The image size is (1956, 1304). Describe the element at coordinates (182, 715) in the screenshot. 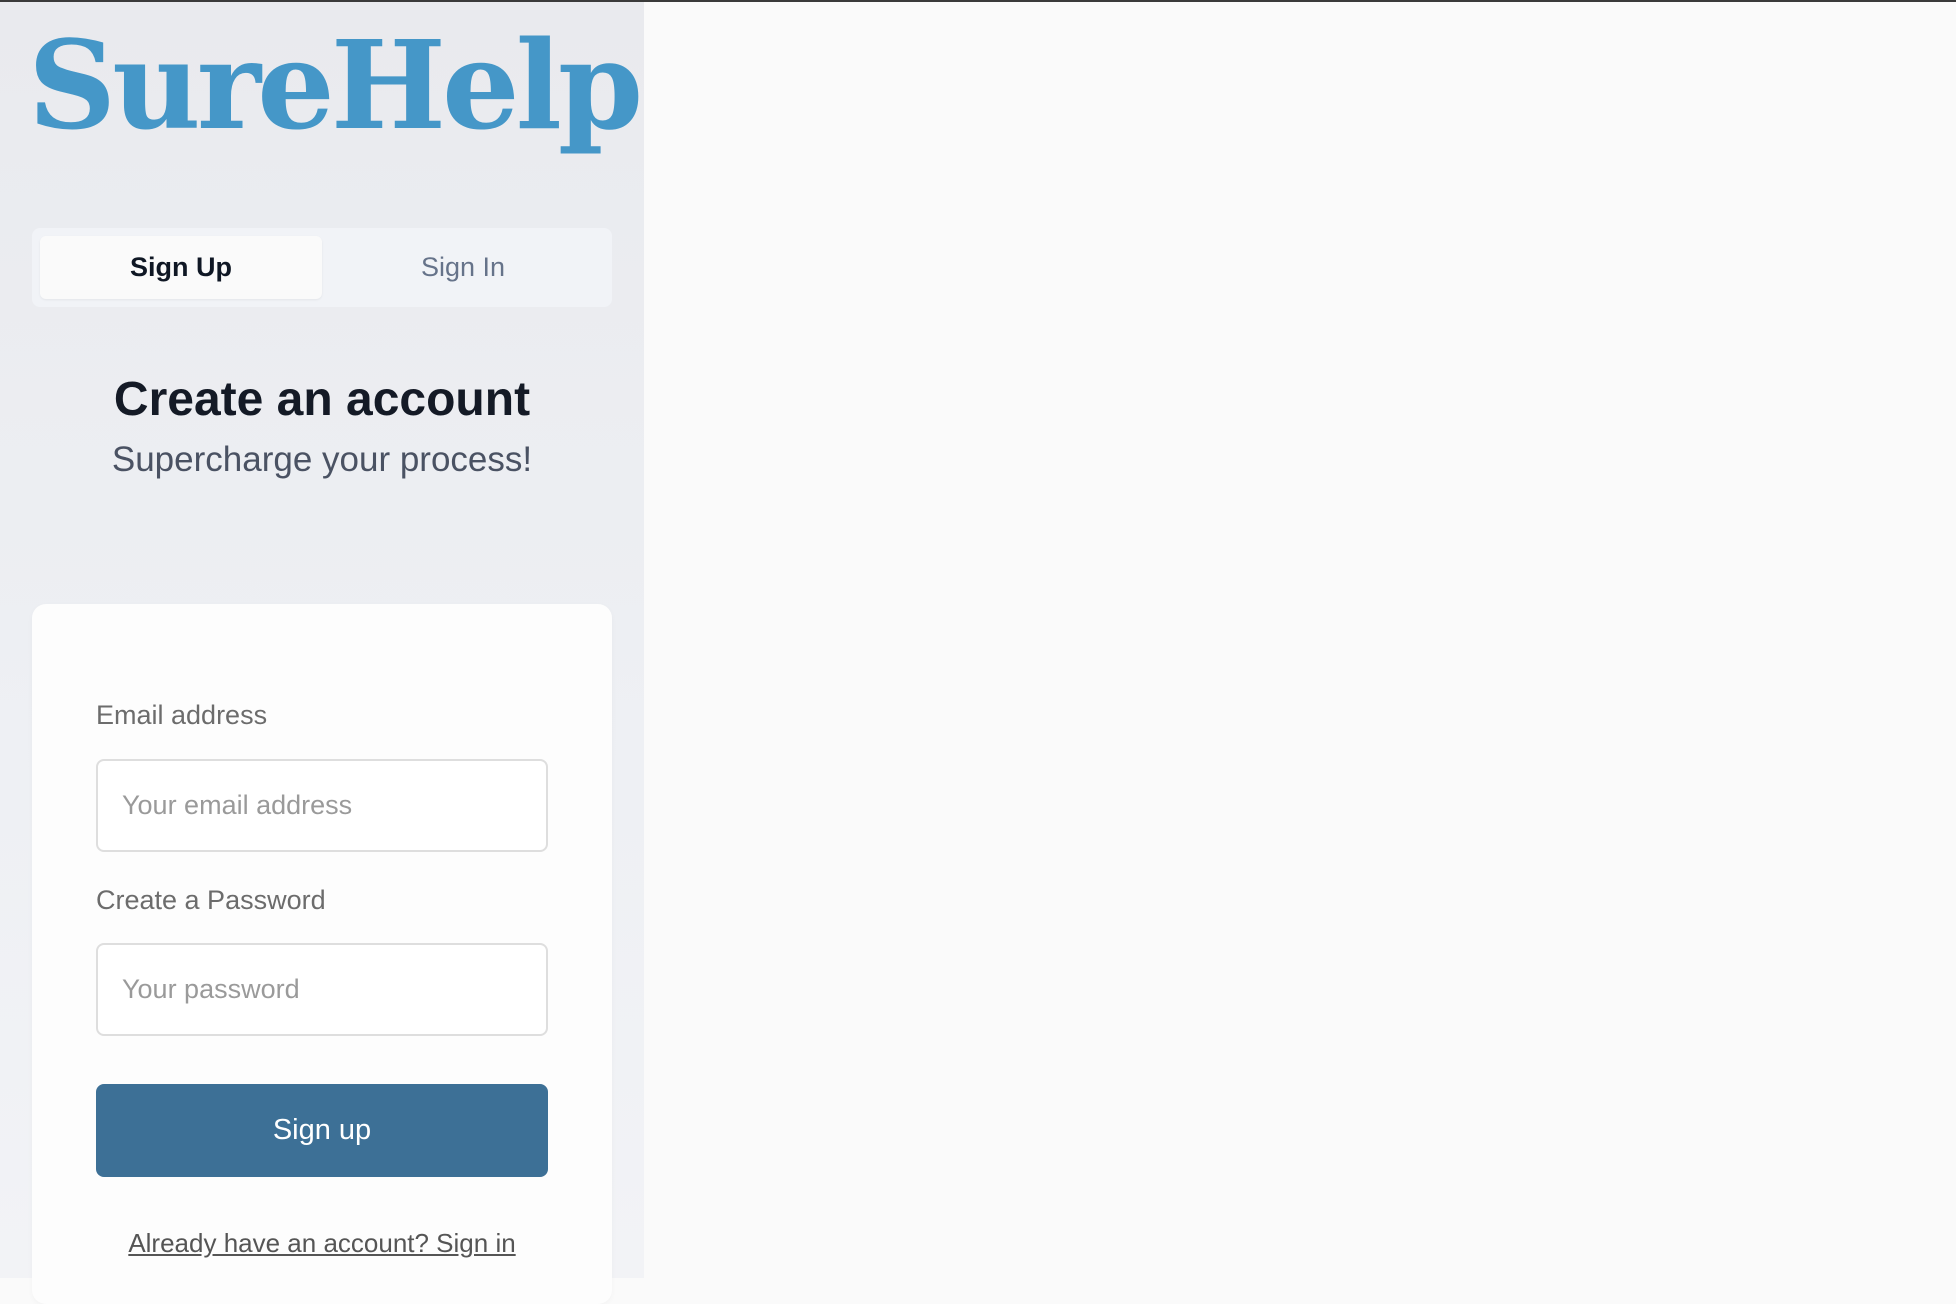

I see `email-label: Email address` at that location.